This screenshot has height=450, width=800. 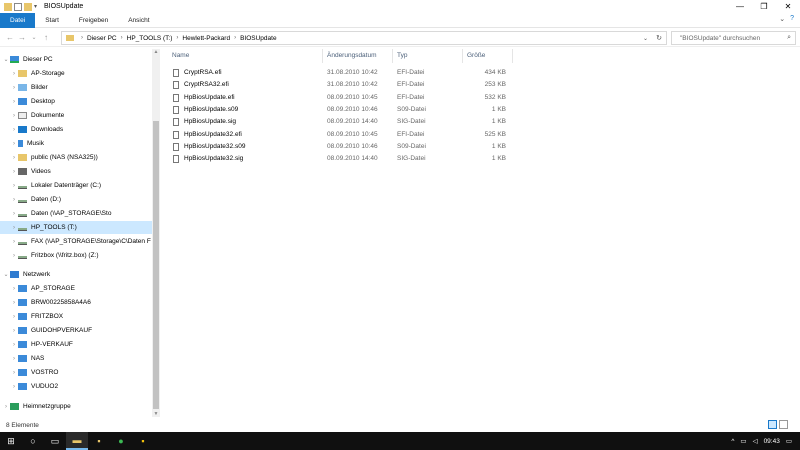 What do you see at coordinates (755, 441) in the screenshot?
I see `volume-icon: ◁` at bounding box center [755, 441].